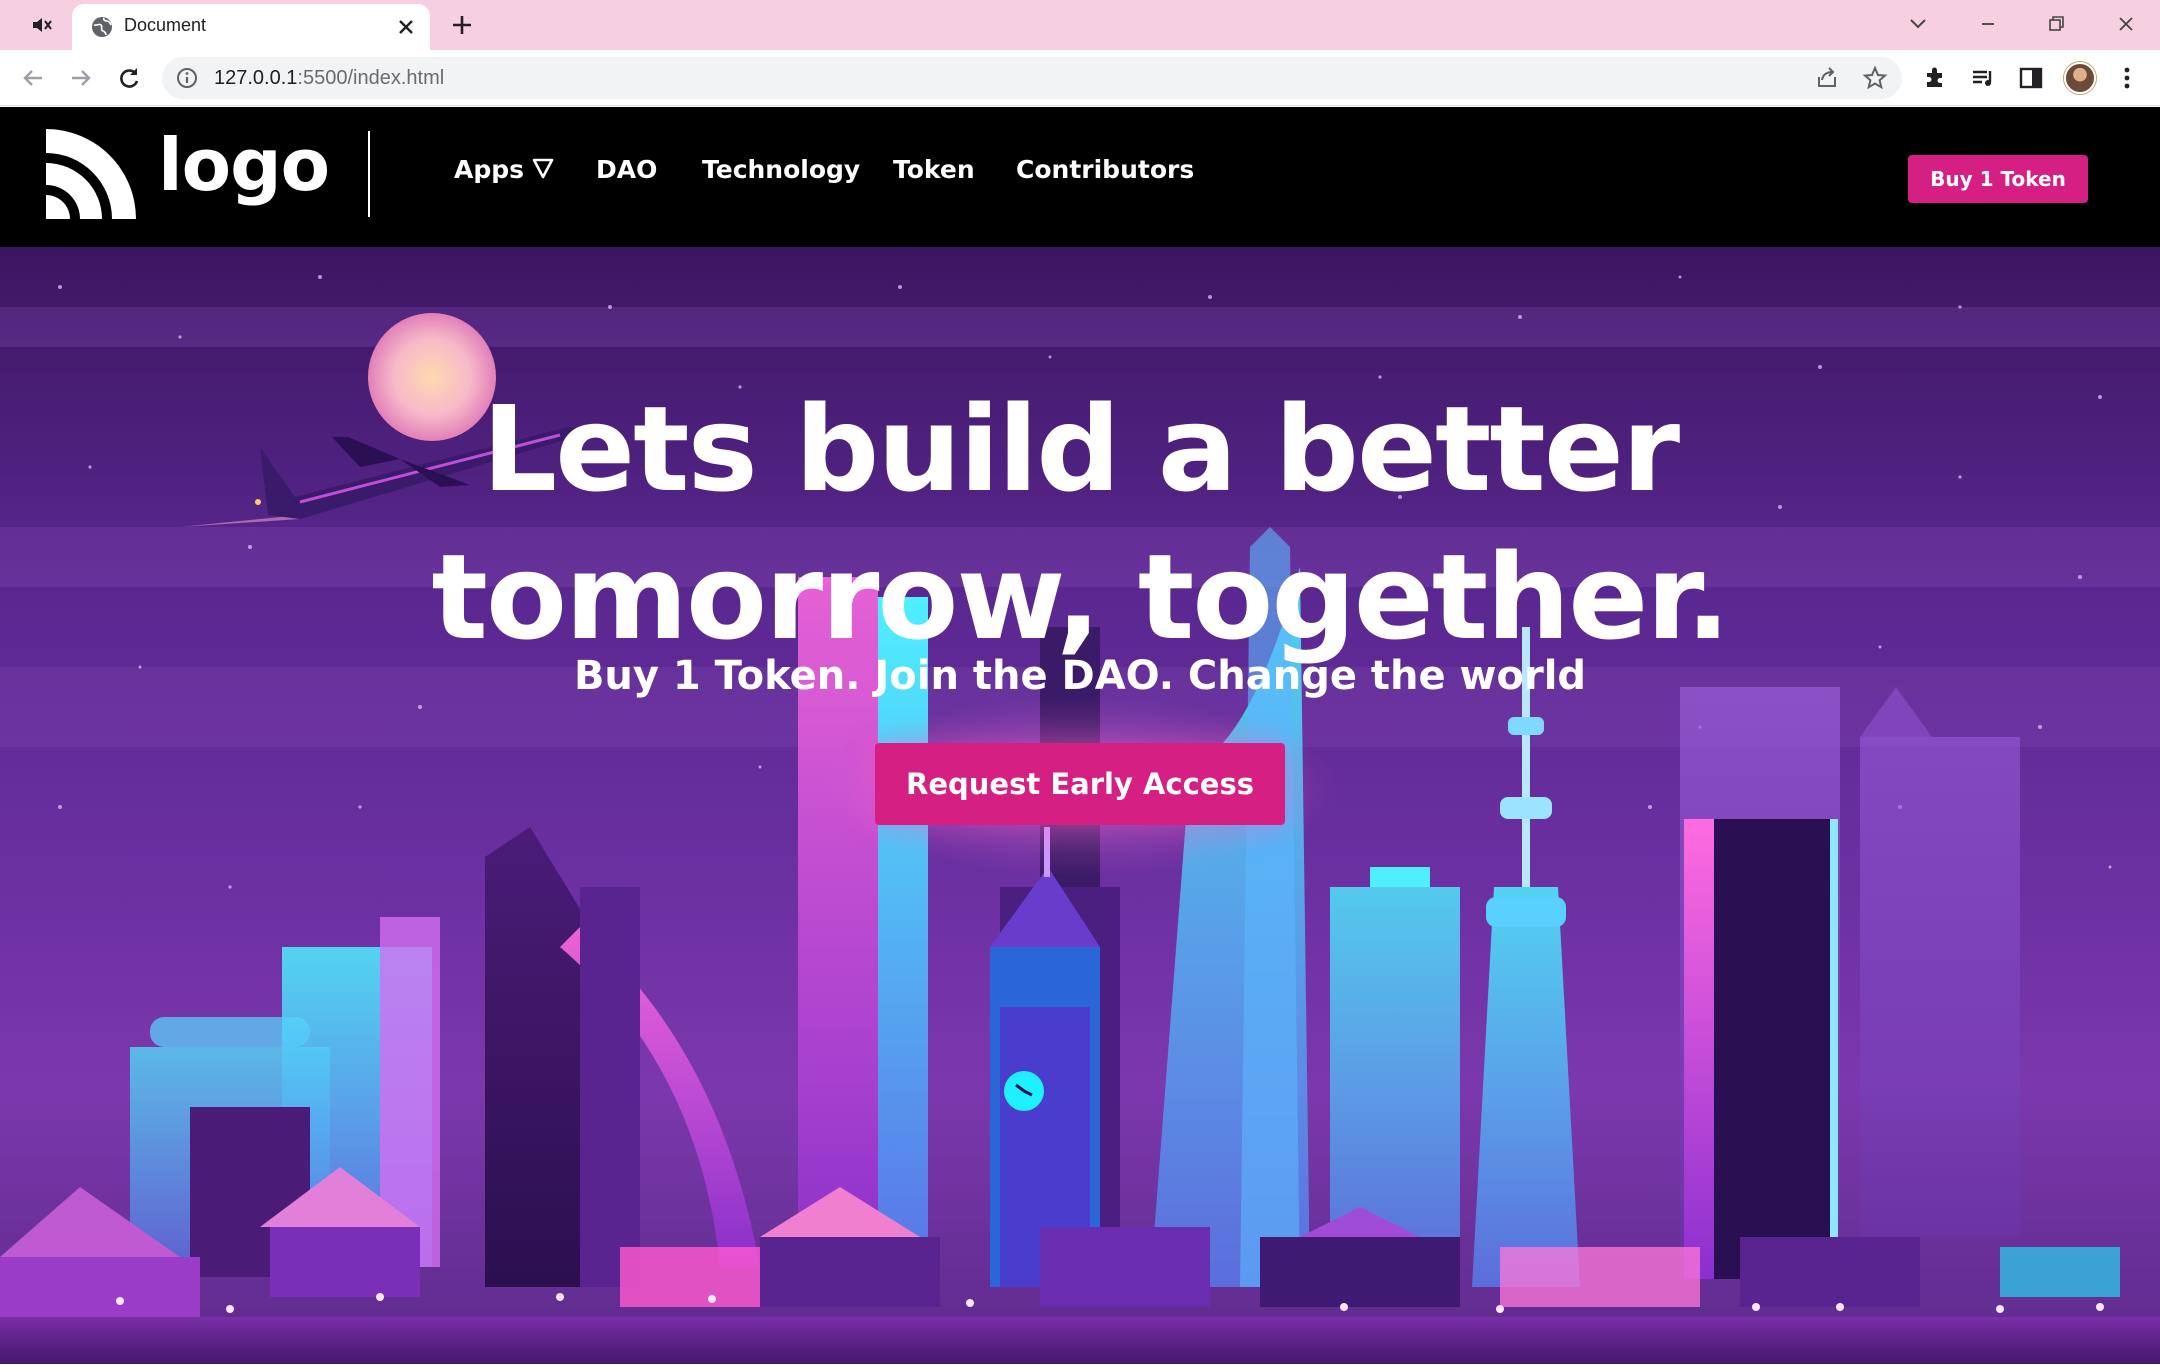  What do you see at coordinates (781, 169) in the screenshot?
I see `nav-technology: Technology` at bounding box center [781, 169].